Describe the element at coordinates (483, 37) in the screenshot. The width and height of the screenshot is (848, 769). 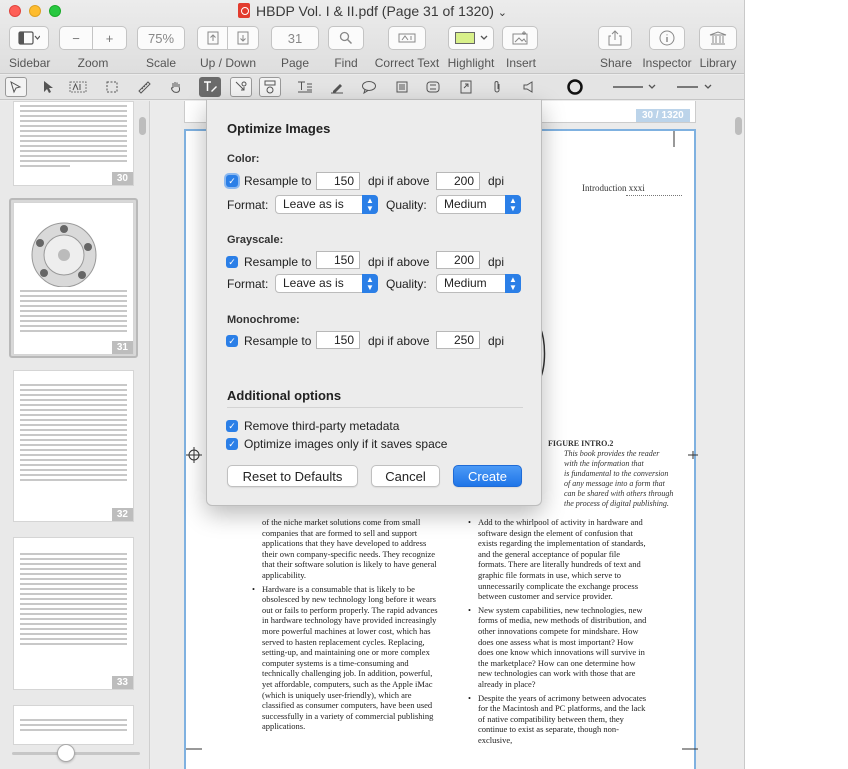
I see `chevron-down-icon` at that location.